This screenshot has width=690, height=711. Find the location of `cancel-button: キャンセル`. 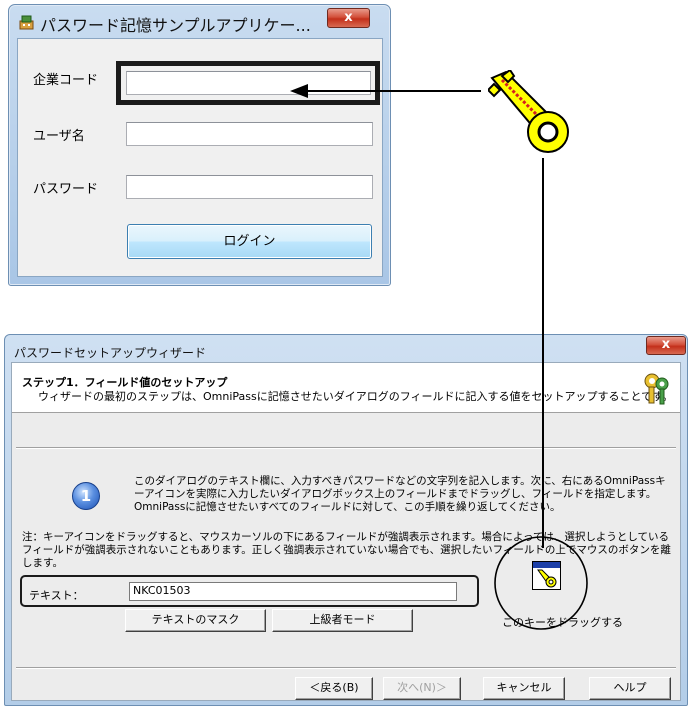

cancel-button: キャンセル is located at coordinates (524, 688).